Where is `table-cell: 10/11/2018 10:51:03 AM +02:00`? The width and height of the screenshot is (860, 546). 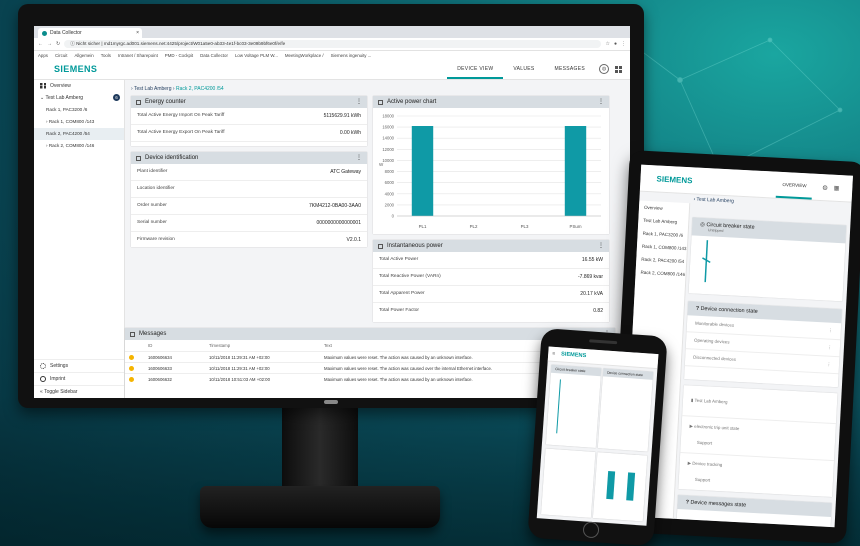
table-cell: 10/11/2018 10:51:03 AM +02:00 is located at coordinates (262, 378).